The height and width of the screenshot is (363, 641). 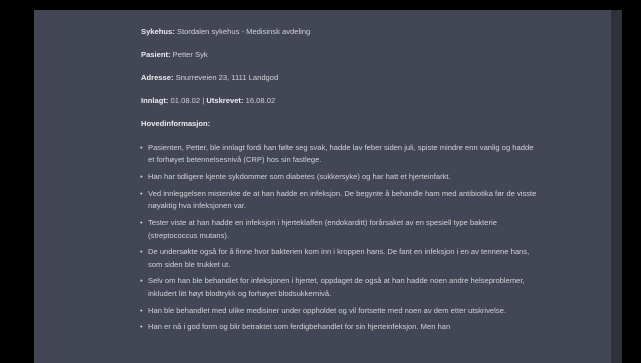 What do you see at coordinates (616, 186) in the screenshot?
I see `scrollbar-track` at bounding box center [616, 186].